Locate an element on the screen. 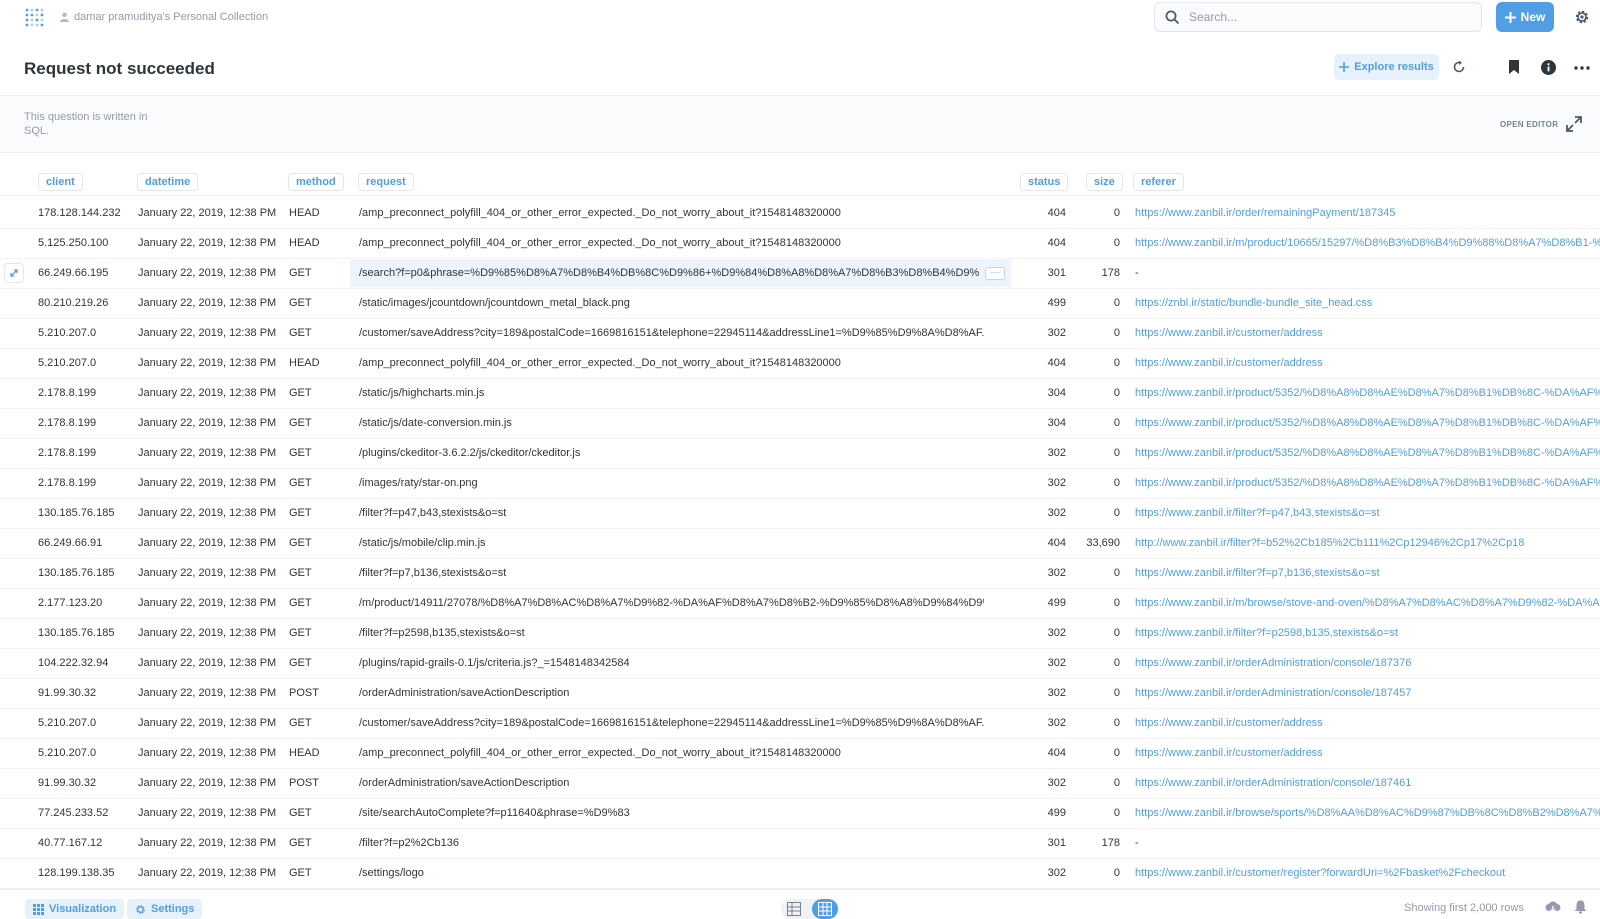 Image resolution: width=1600 pixels, height=919 pixels. view-toggle is located at coordinates (810, 909).